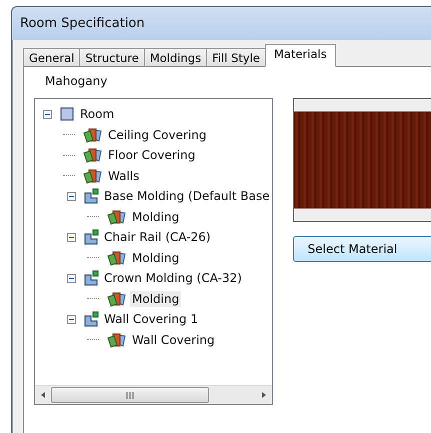  I want to click on tree-item: Floor Covering, so click(152, 155).